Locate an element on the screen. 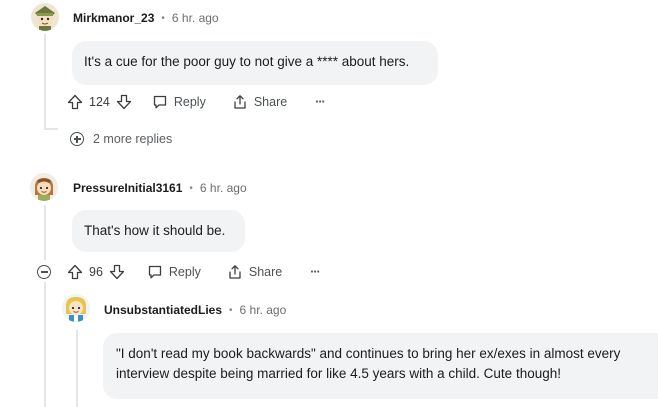 The image size is (658, 407). username: PressureInitial3161 is located at coordinates (127, 188).